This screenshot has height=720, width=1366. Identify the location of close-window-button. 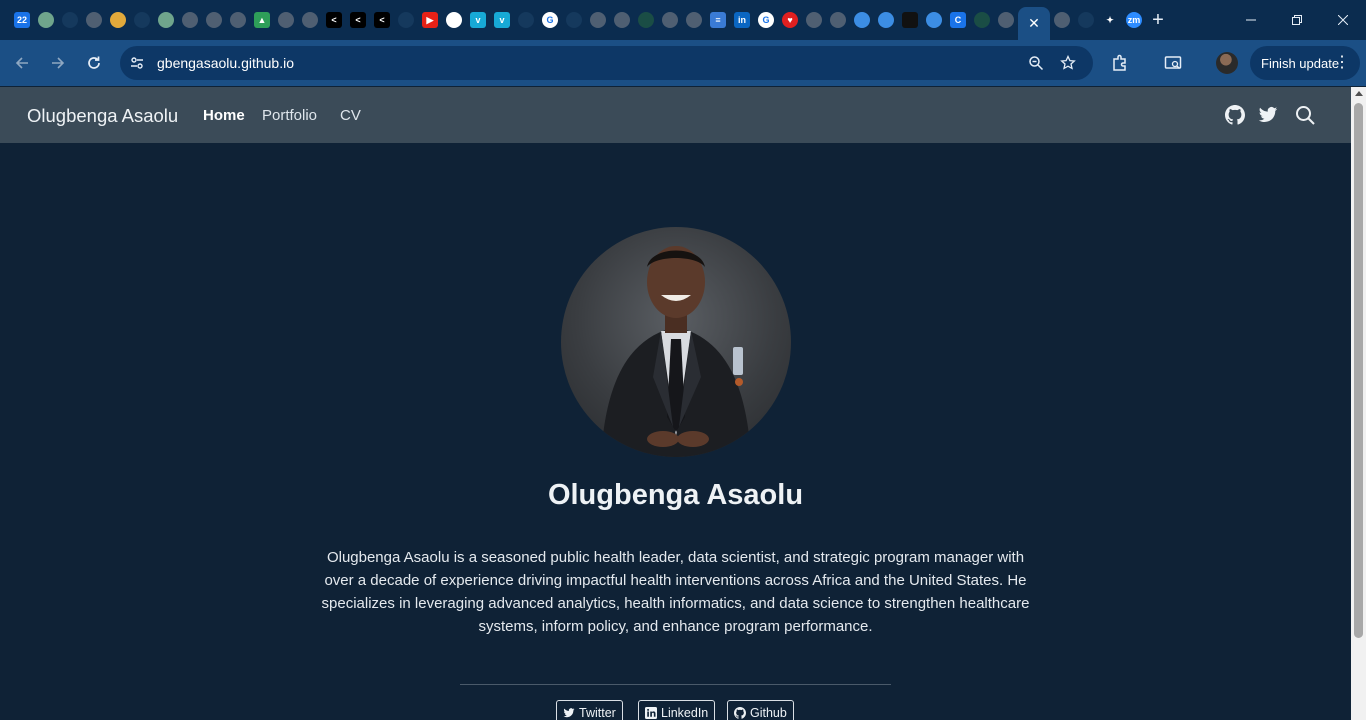
(1343, 20).